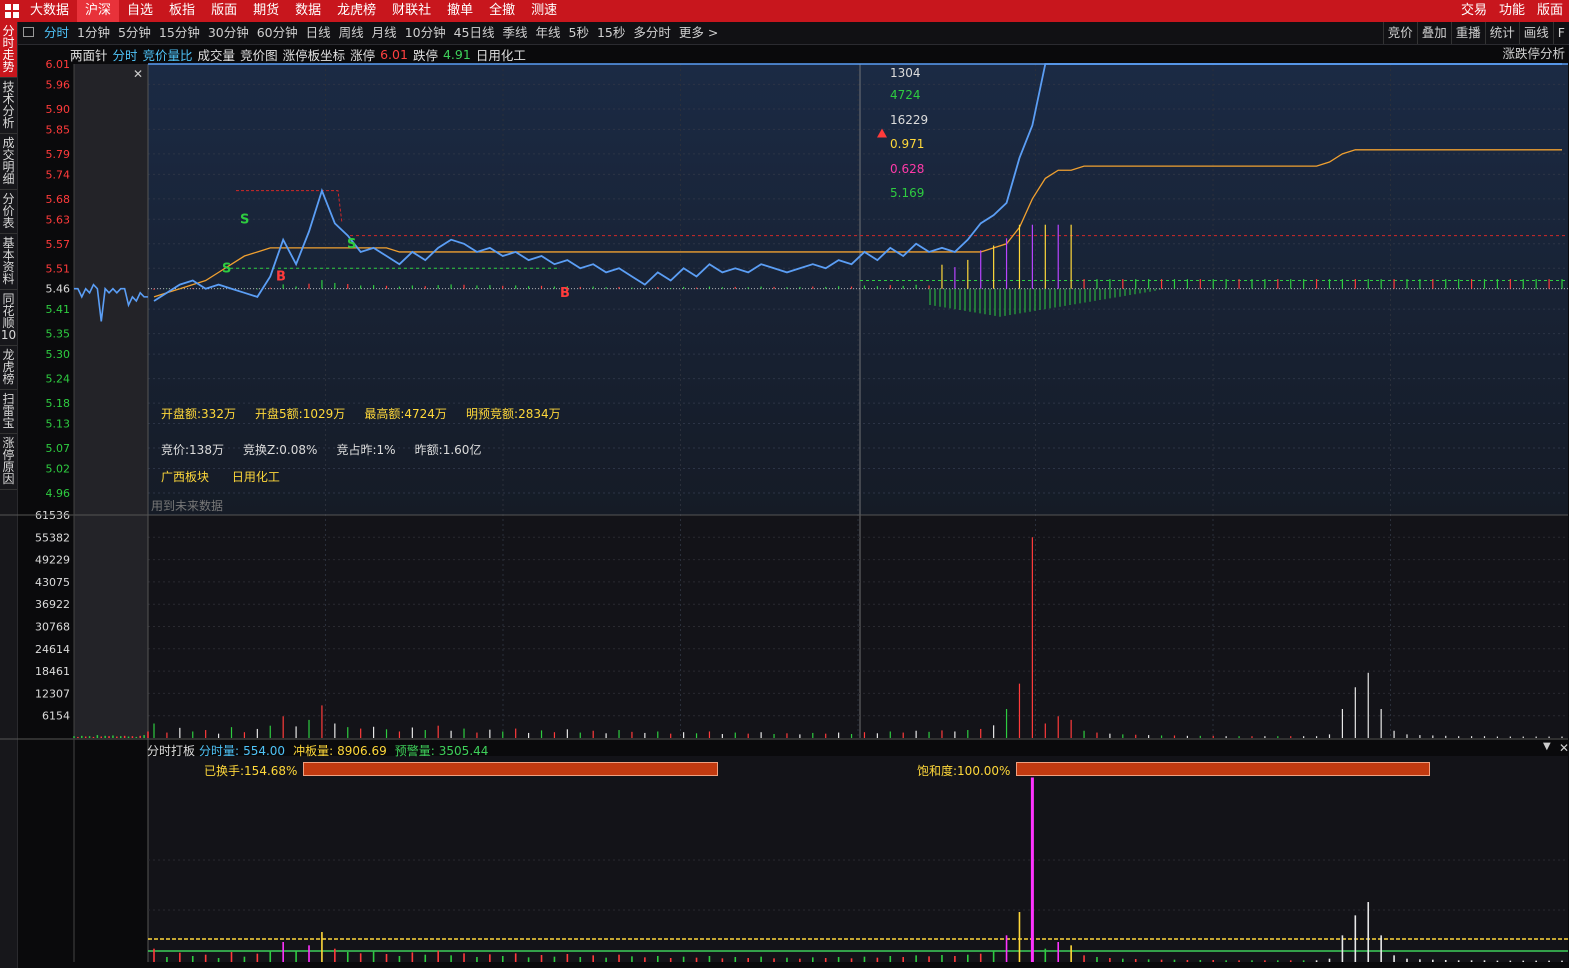 The image size is (1569, 968). Describe the element at coordinates (58, 199) in the screenshot. I see `price-axis-label: 5.68` at that location.